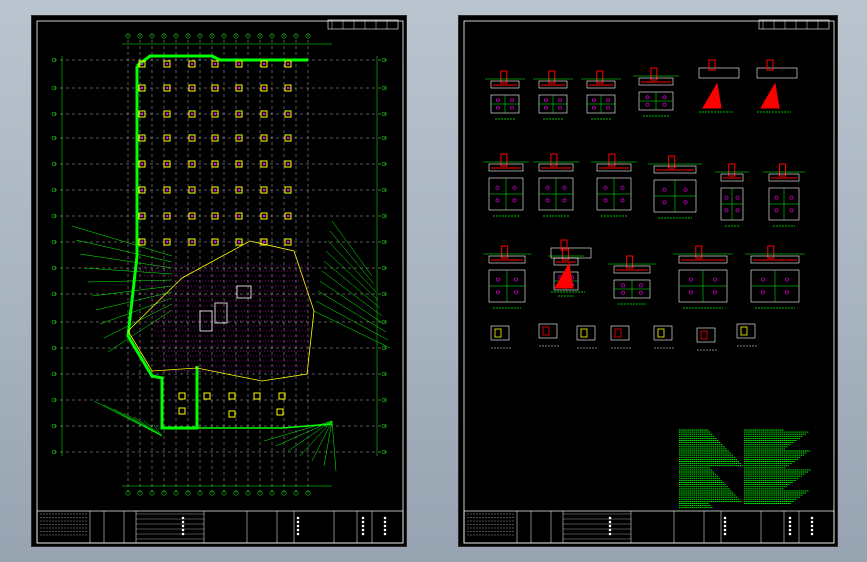 This screenshot has height=562, width=867. Describe the element at coordinates (162, 248) in the screenshot. I see `wall-outline-left` at that location.